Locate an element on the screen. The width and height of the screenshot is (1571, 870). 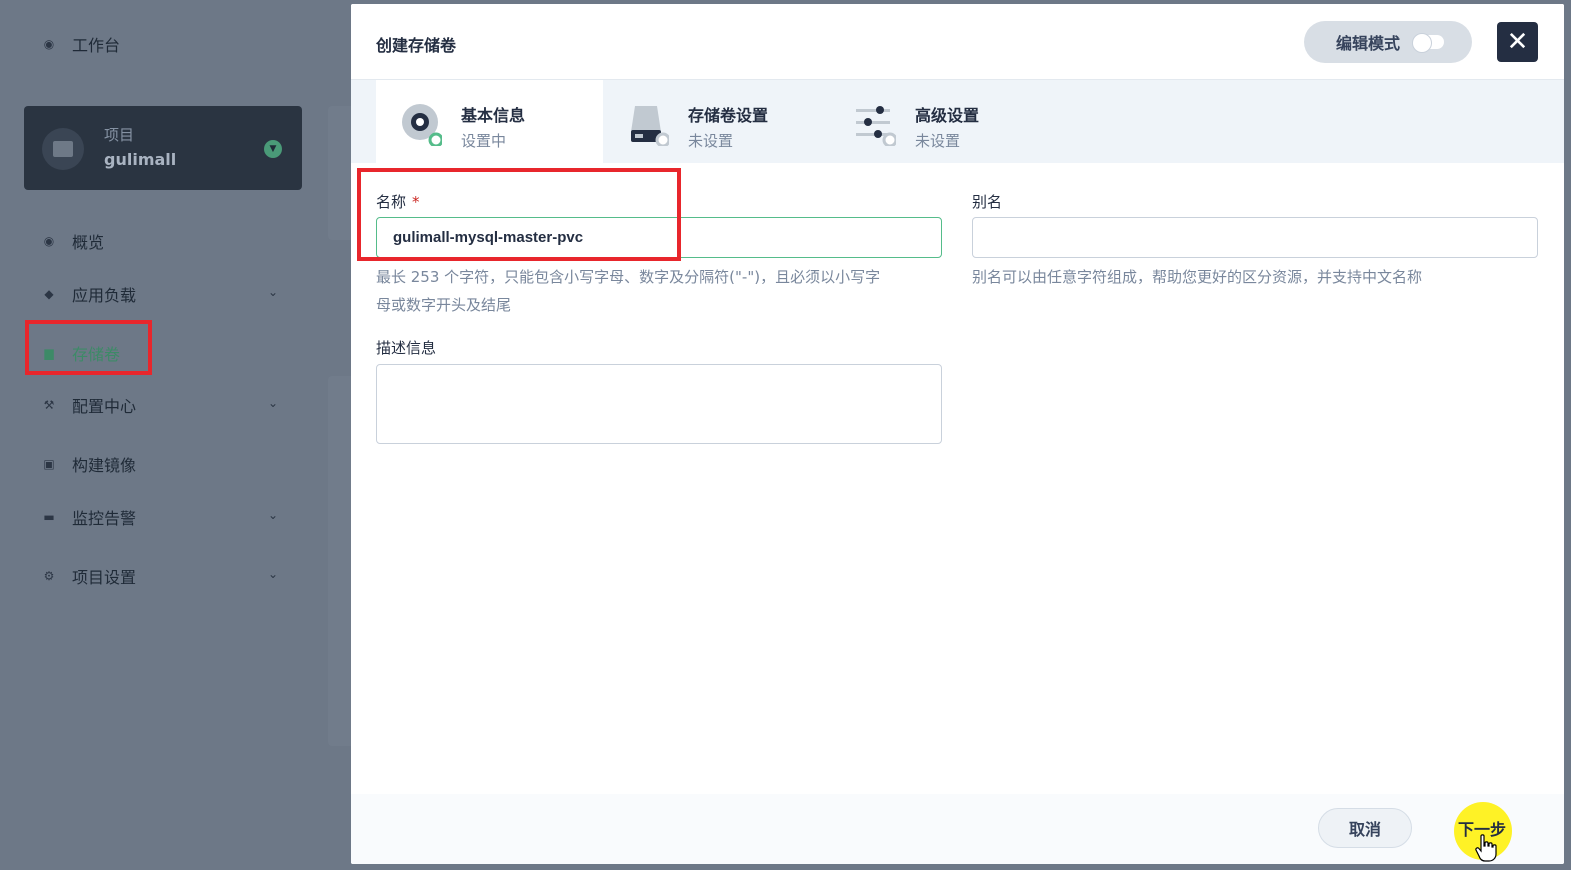
edit-mode-toggle: 编辑模式 is located at coordinates (1388, 42).